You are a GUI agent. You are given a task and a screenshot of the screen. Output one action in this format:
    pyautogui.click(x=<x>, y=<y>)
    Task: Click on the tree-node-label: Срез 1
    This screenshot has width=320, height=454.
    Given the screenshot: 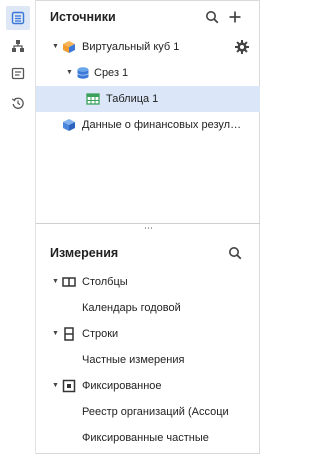 What is the action you would take?
    pyautogui.click(x=111, y=73)
    